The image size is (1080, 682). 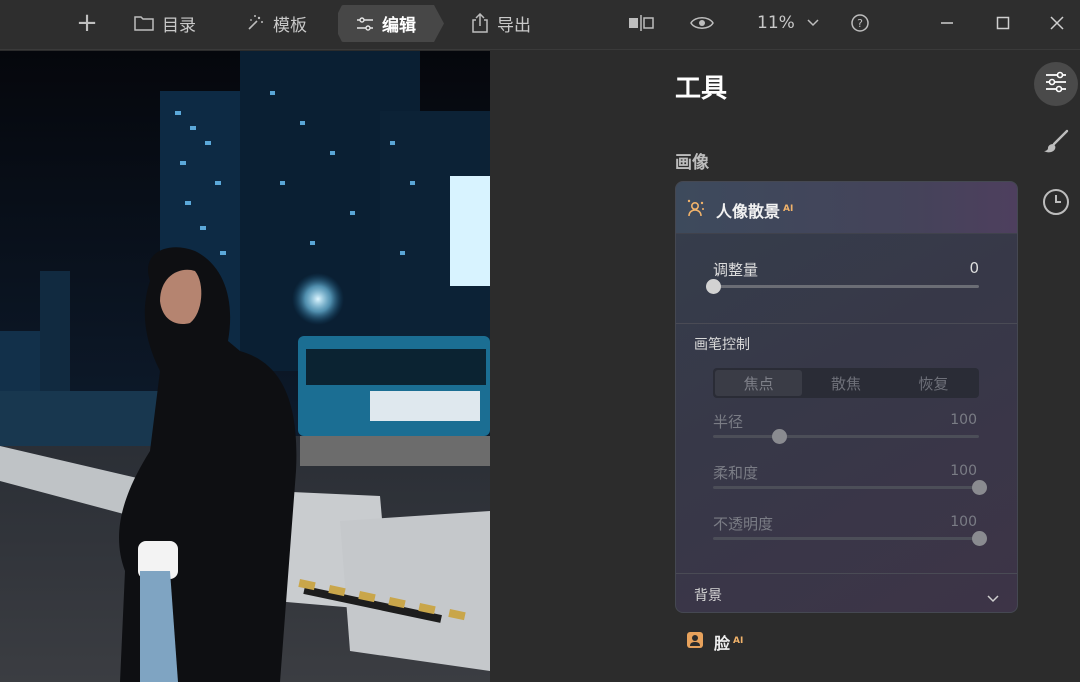 What do you see at coordinates (722, 643) in the screenshot?
I see `face-tool-label-text: 脸` at bounding box center [722, 643].